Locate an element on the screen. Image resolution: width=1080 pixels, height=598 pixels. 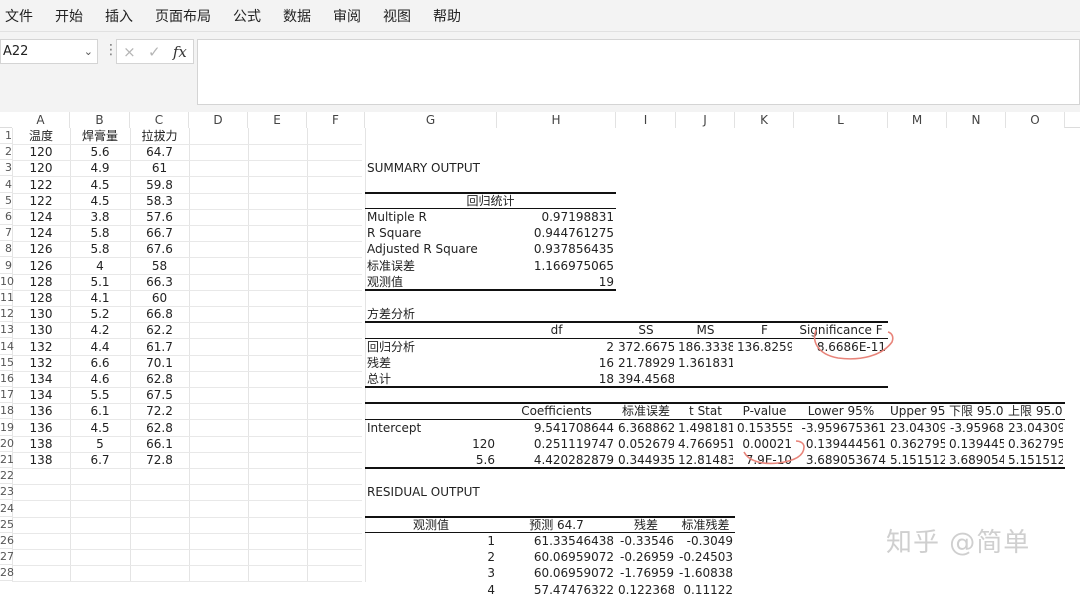
row-header-15: 15 is located at coordinates (7, 363).